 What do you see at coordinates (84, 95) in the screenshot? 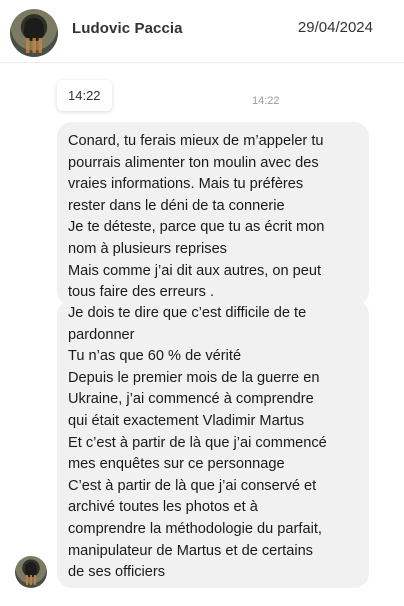
I see `timestamp-chip: 14:22` at bounding box center [84, 95].